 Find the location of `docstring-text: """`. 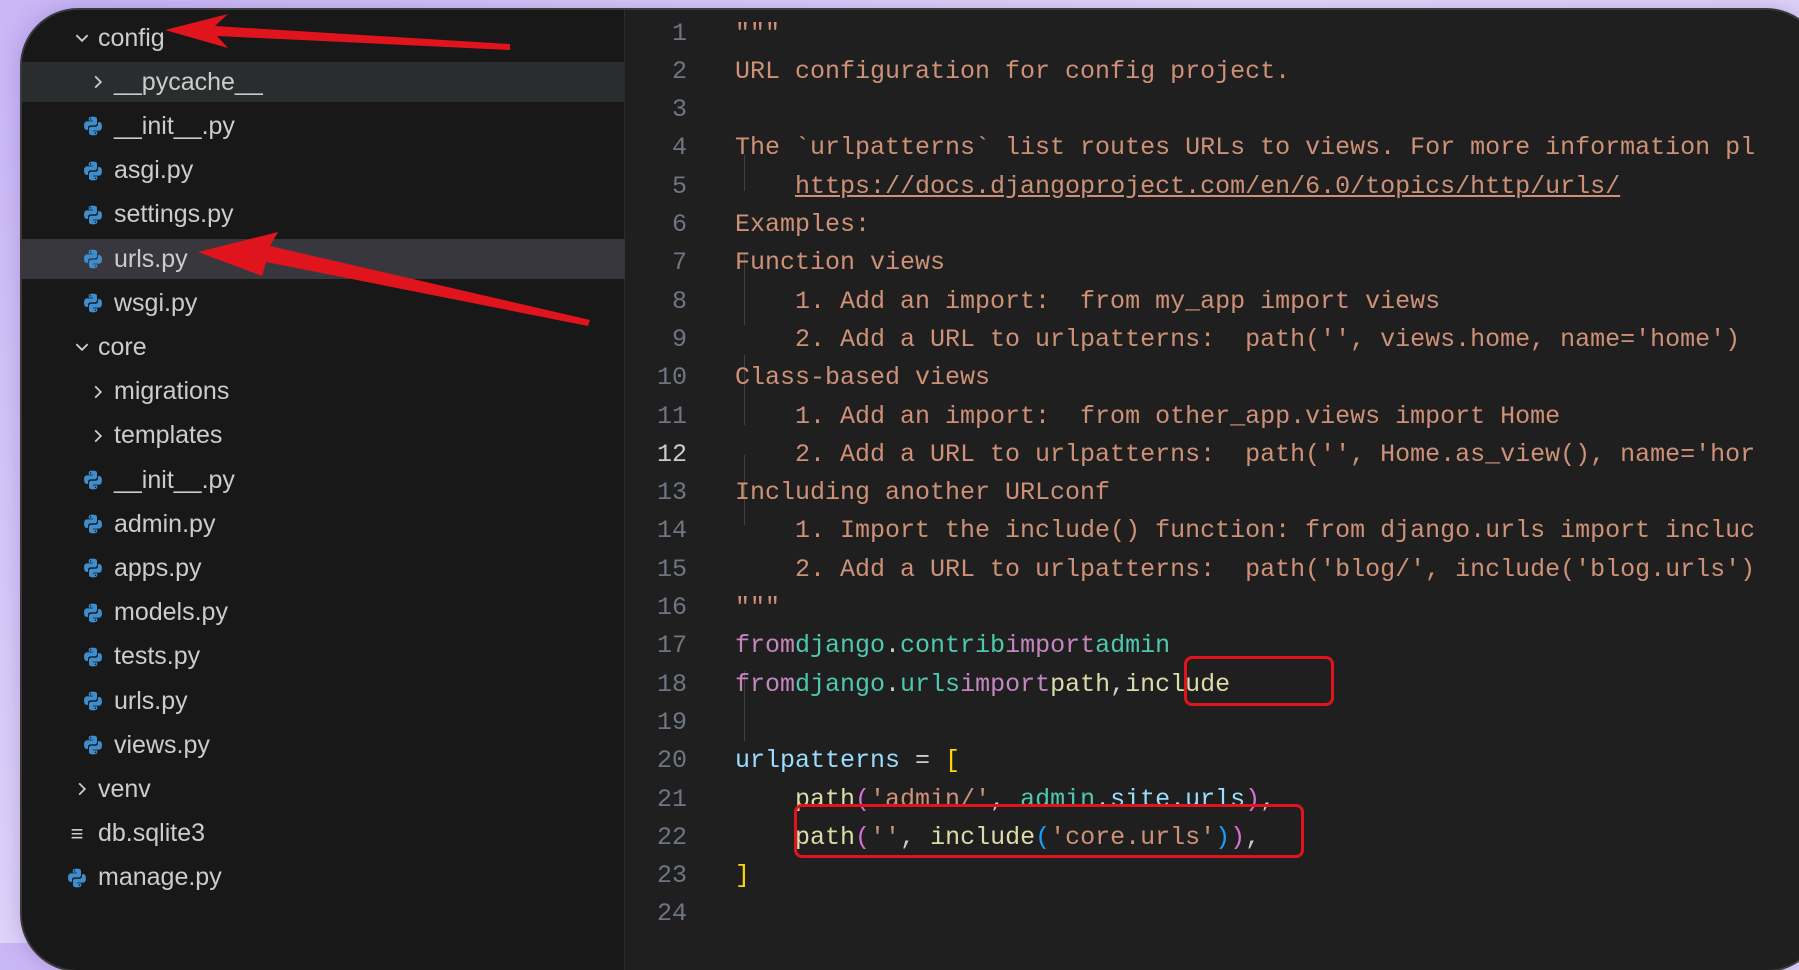

docstring-text: """ is located at coordinates (758, 33).